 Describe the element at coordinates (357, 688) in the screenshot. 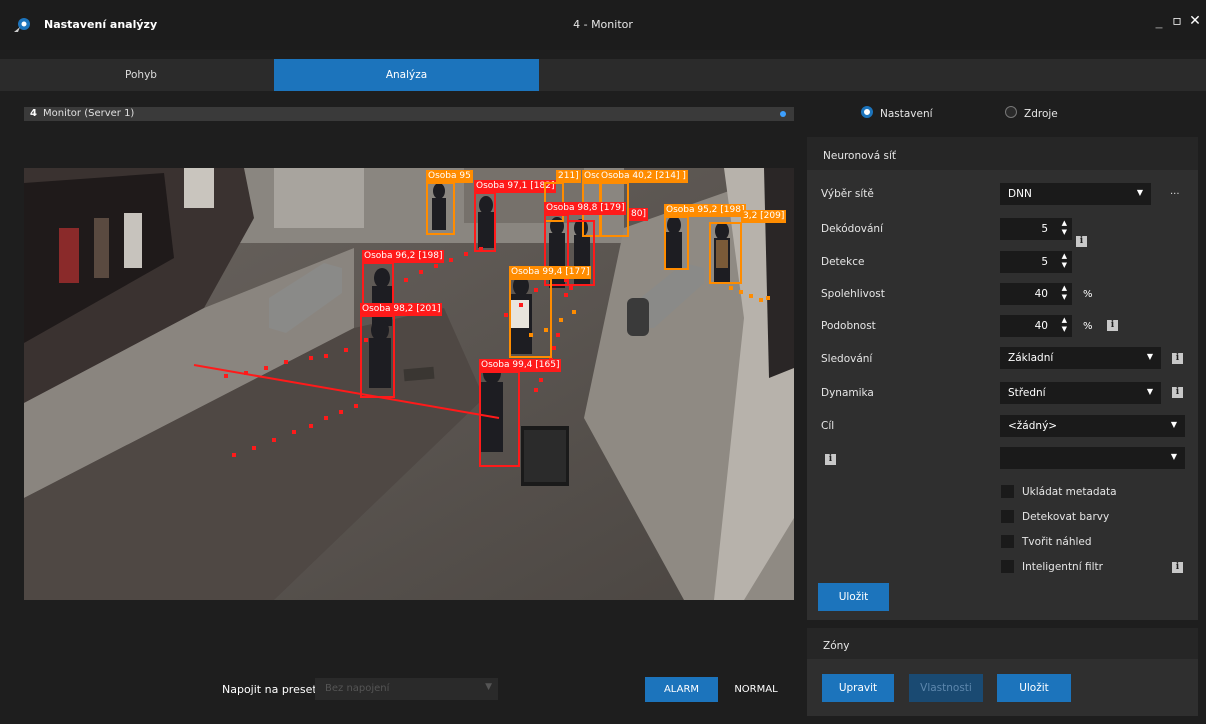

I see `preset-value: Bez napojení` at that location.